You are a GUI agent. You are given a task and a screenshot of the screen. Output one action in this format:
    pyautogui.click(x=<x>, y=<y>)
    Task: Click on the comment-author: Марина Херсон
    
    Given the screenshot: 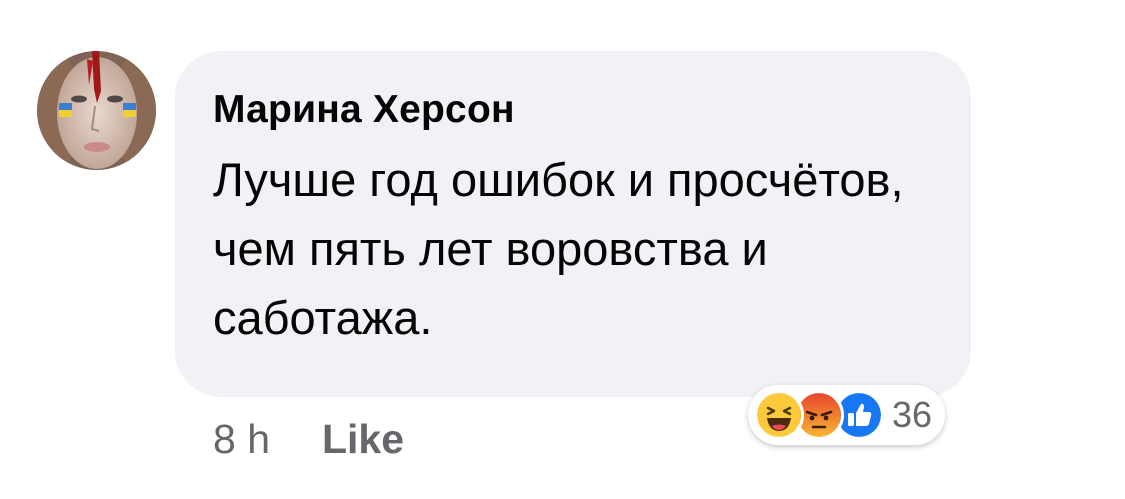 What is the action you would take?
    pyautogui.click(x=572, y=110)
    